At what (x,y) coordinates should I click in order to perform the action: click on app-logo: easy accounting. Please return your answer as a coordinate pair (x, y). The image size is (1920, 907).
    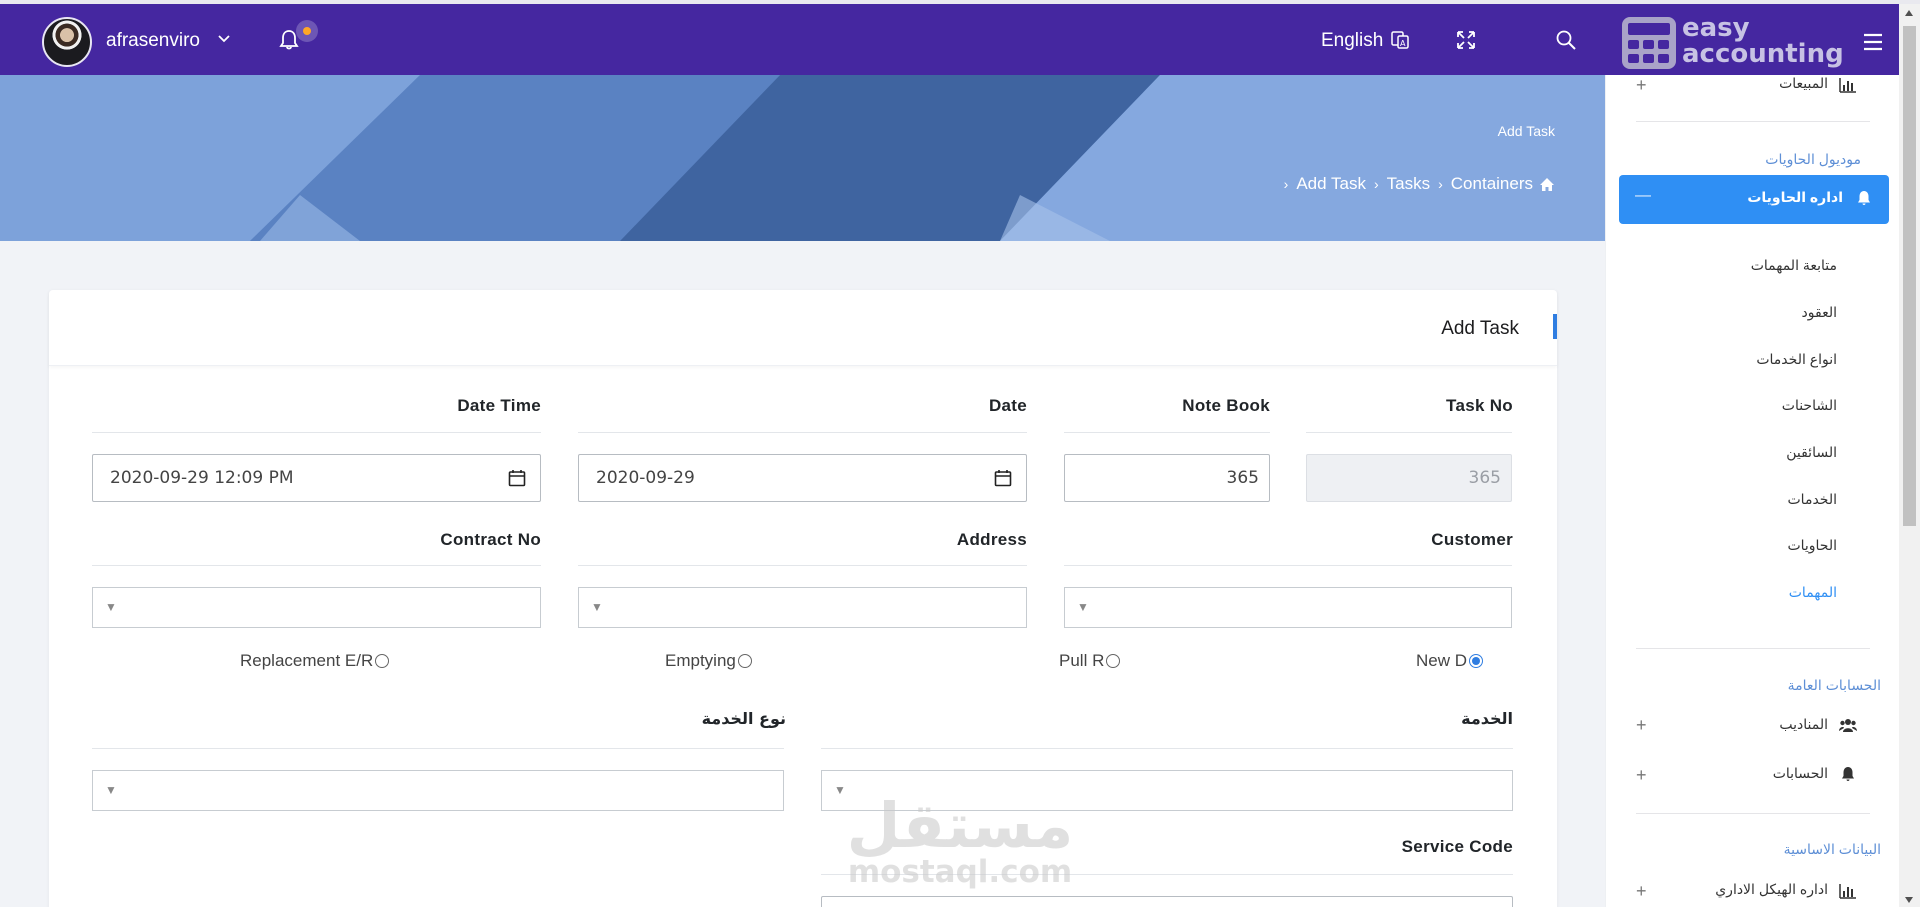
    Looking at the image, I should click on (1733, 43).